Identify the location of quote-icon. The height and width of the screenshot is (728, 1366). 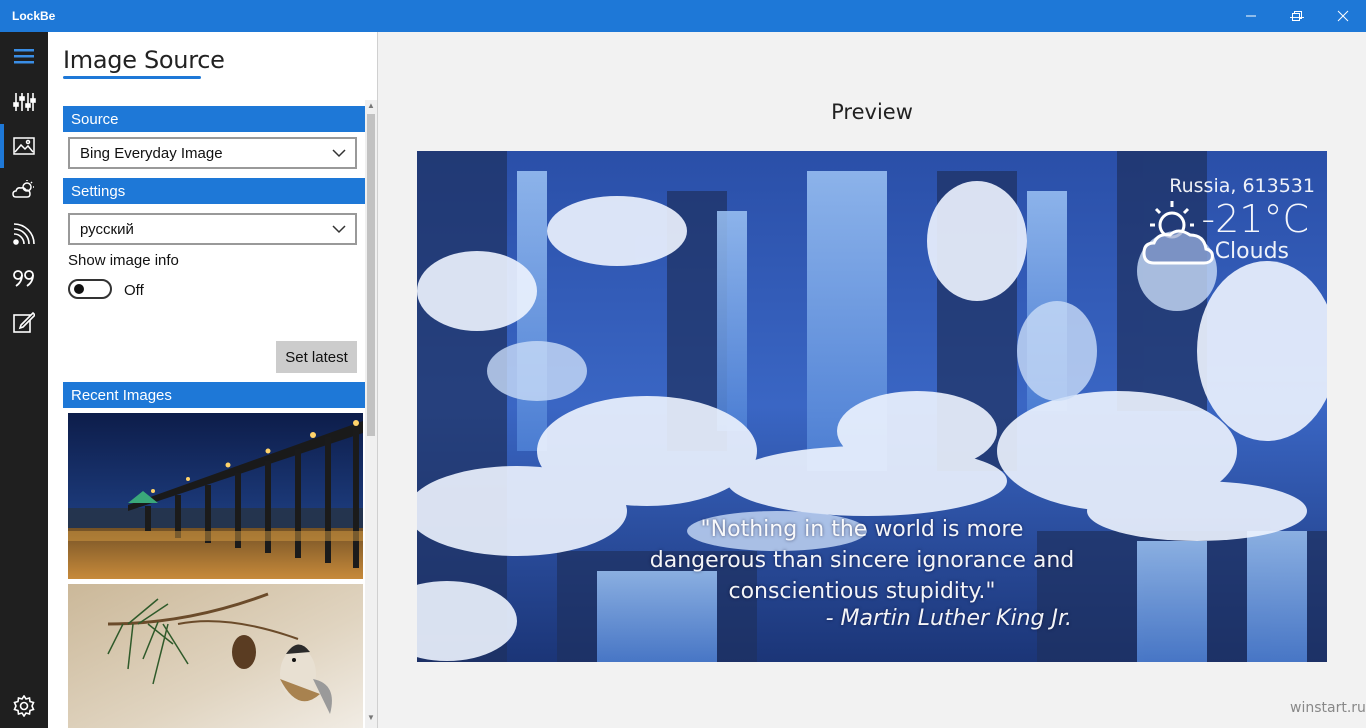
(23, 278).